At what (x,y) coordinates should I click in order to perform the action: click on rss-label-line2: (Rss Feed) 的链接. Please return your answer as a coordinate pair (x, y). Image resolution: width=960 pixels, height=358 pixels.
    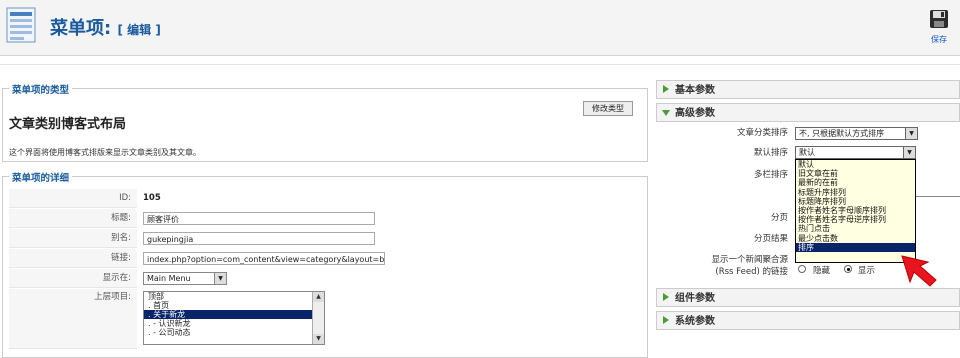
    Looking at the image, I should click on (751, 272).